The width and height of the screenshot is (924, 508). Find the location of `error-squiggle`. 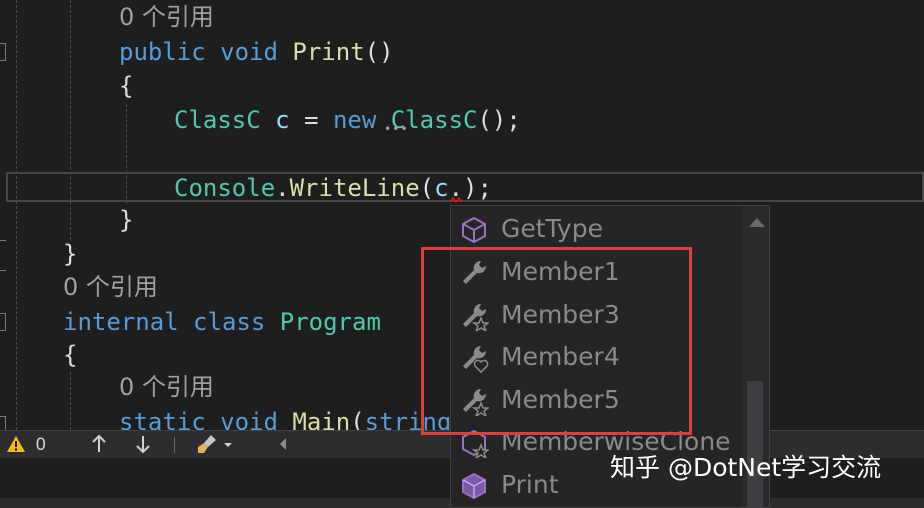

error-squiggle is located at coordinates (456, 200).